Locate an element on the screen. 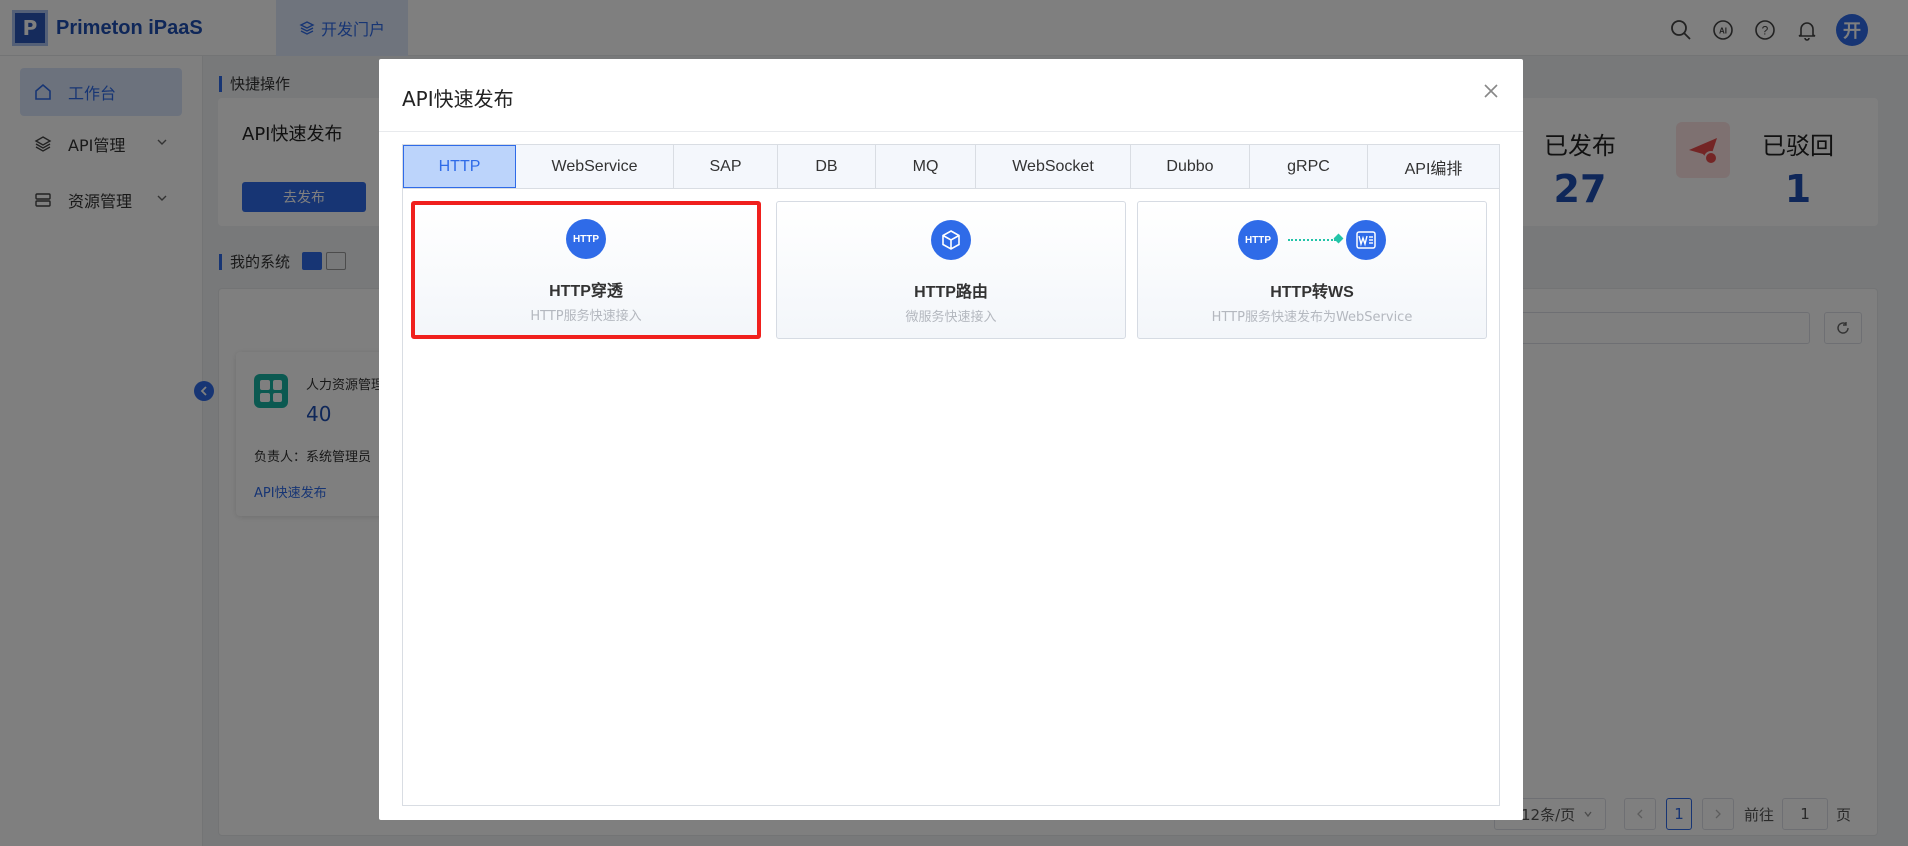  option-http-route: HTTP路由 微服务快速接入 is located at coordinates (951, 270).